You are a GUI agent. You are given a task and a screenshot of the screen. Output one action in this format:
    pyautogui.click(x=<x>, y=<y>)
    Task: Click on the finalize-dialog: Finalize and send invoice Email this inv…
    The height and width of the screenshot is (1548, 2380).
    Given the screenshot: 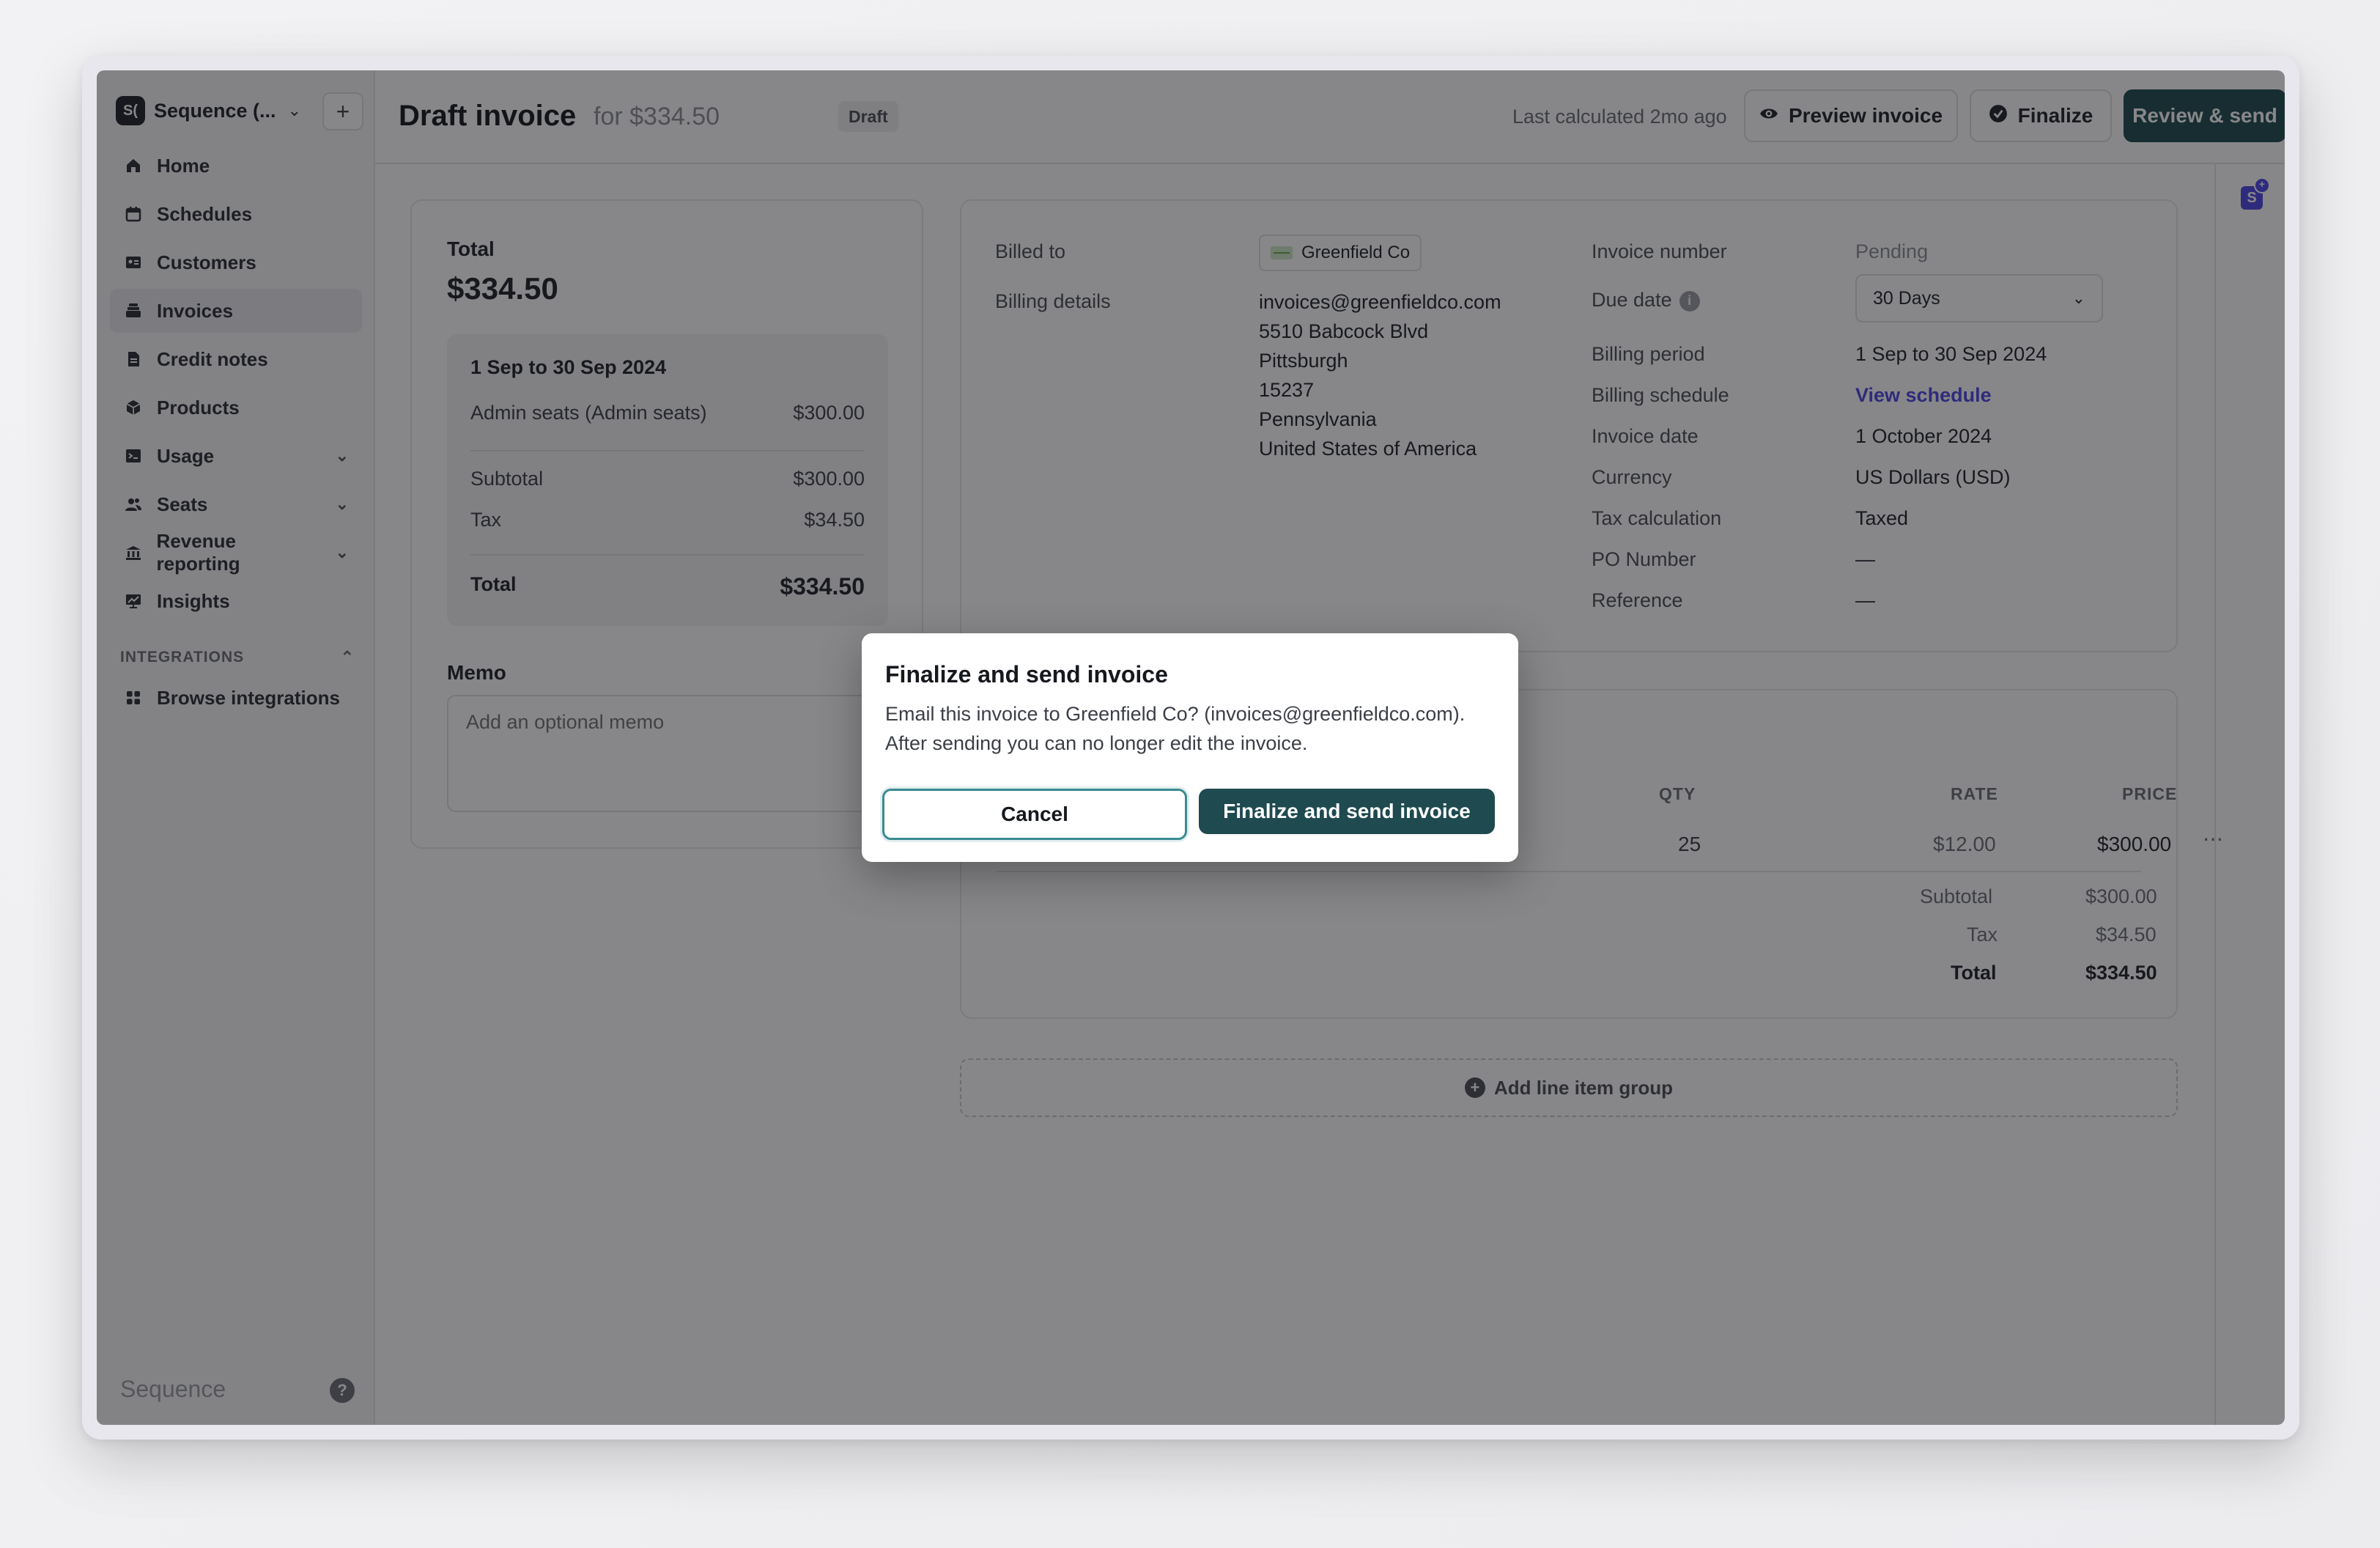 What is the action you would take?
    pyautogui.click(x=1190, y=747)
    